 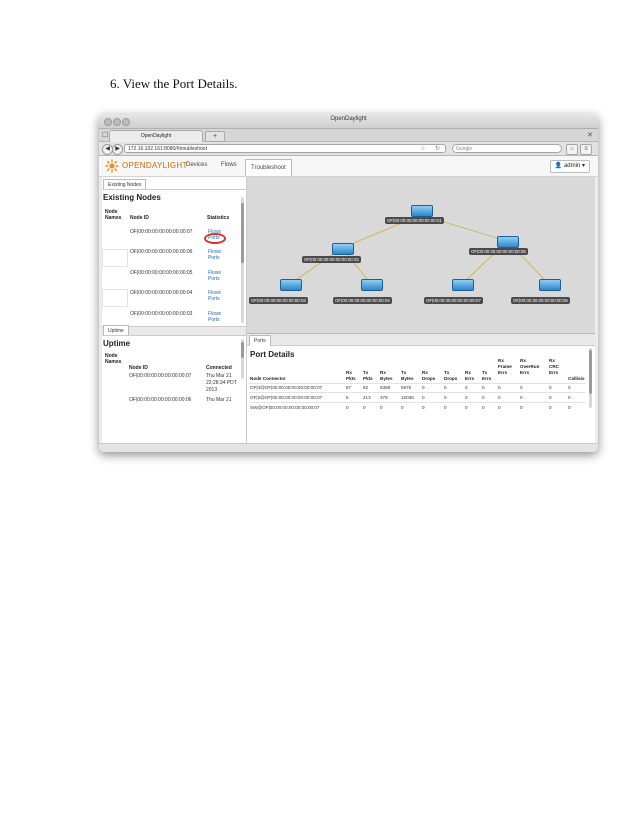 What do you see at coordinates (132, 197) in the screenshot?
I see `existing-nodes-title: Existing Nodes` at bounding box center [132, 197].